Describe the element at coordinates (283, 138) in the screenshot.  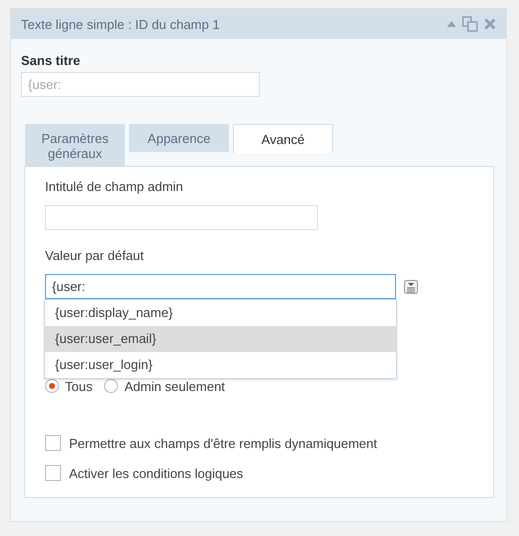
I see `settings-tab: Avancé` at that location.